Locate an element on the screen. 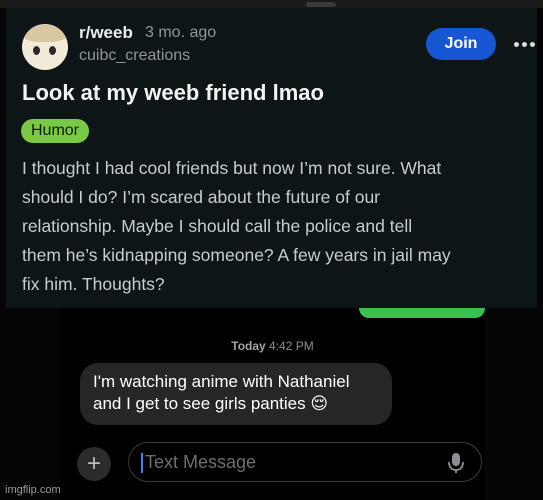 Image resolution: width=543 pixels, height=500 pixels. add-attachment-button: + is located at coordinates (94, 464).